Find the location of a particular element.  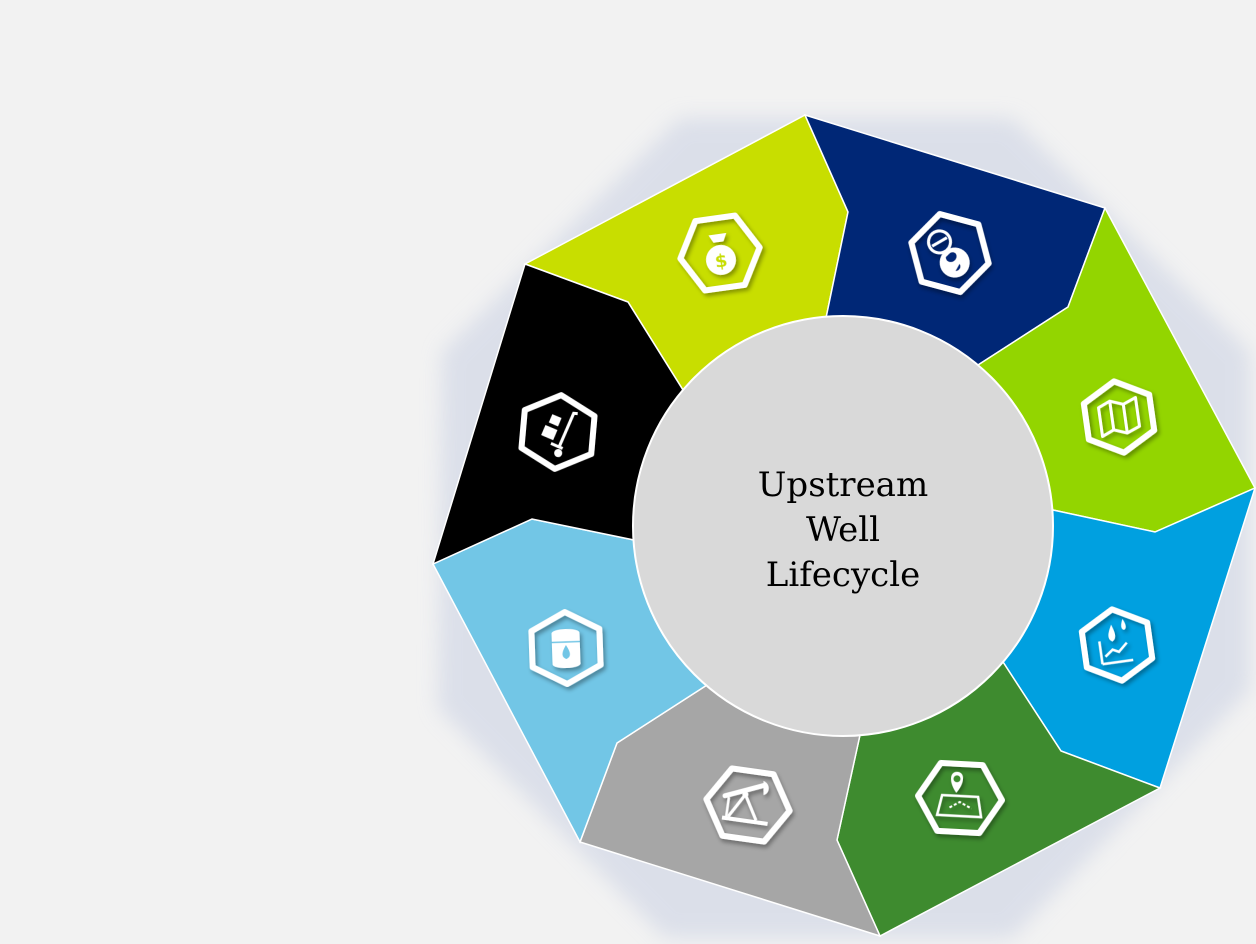

center-title-line-2: Well is located at coordinates (843, 530).